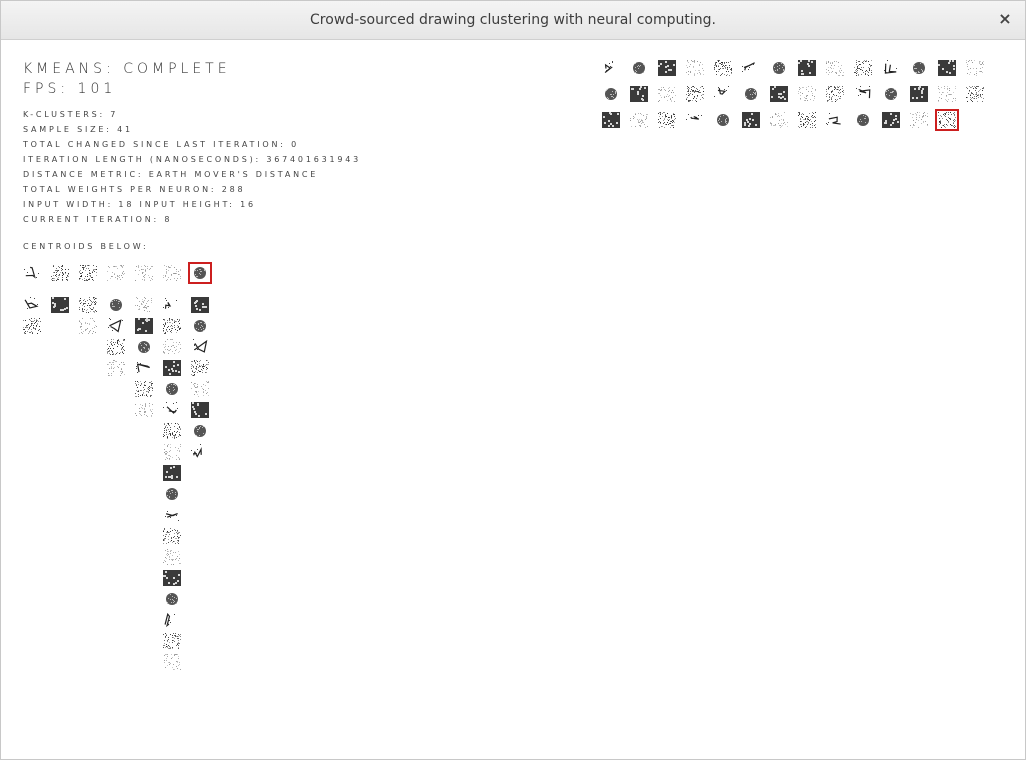  I want to click on centroids-label: CENTROIDS BELOW:, so click(86, 246).